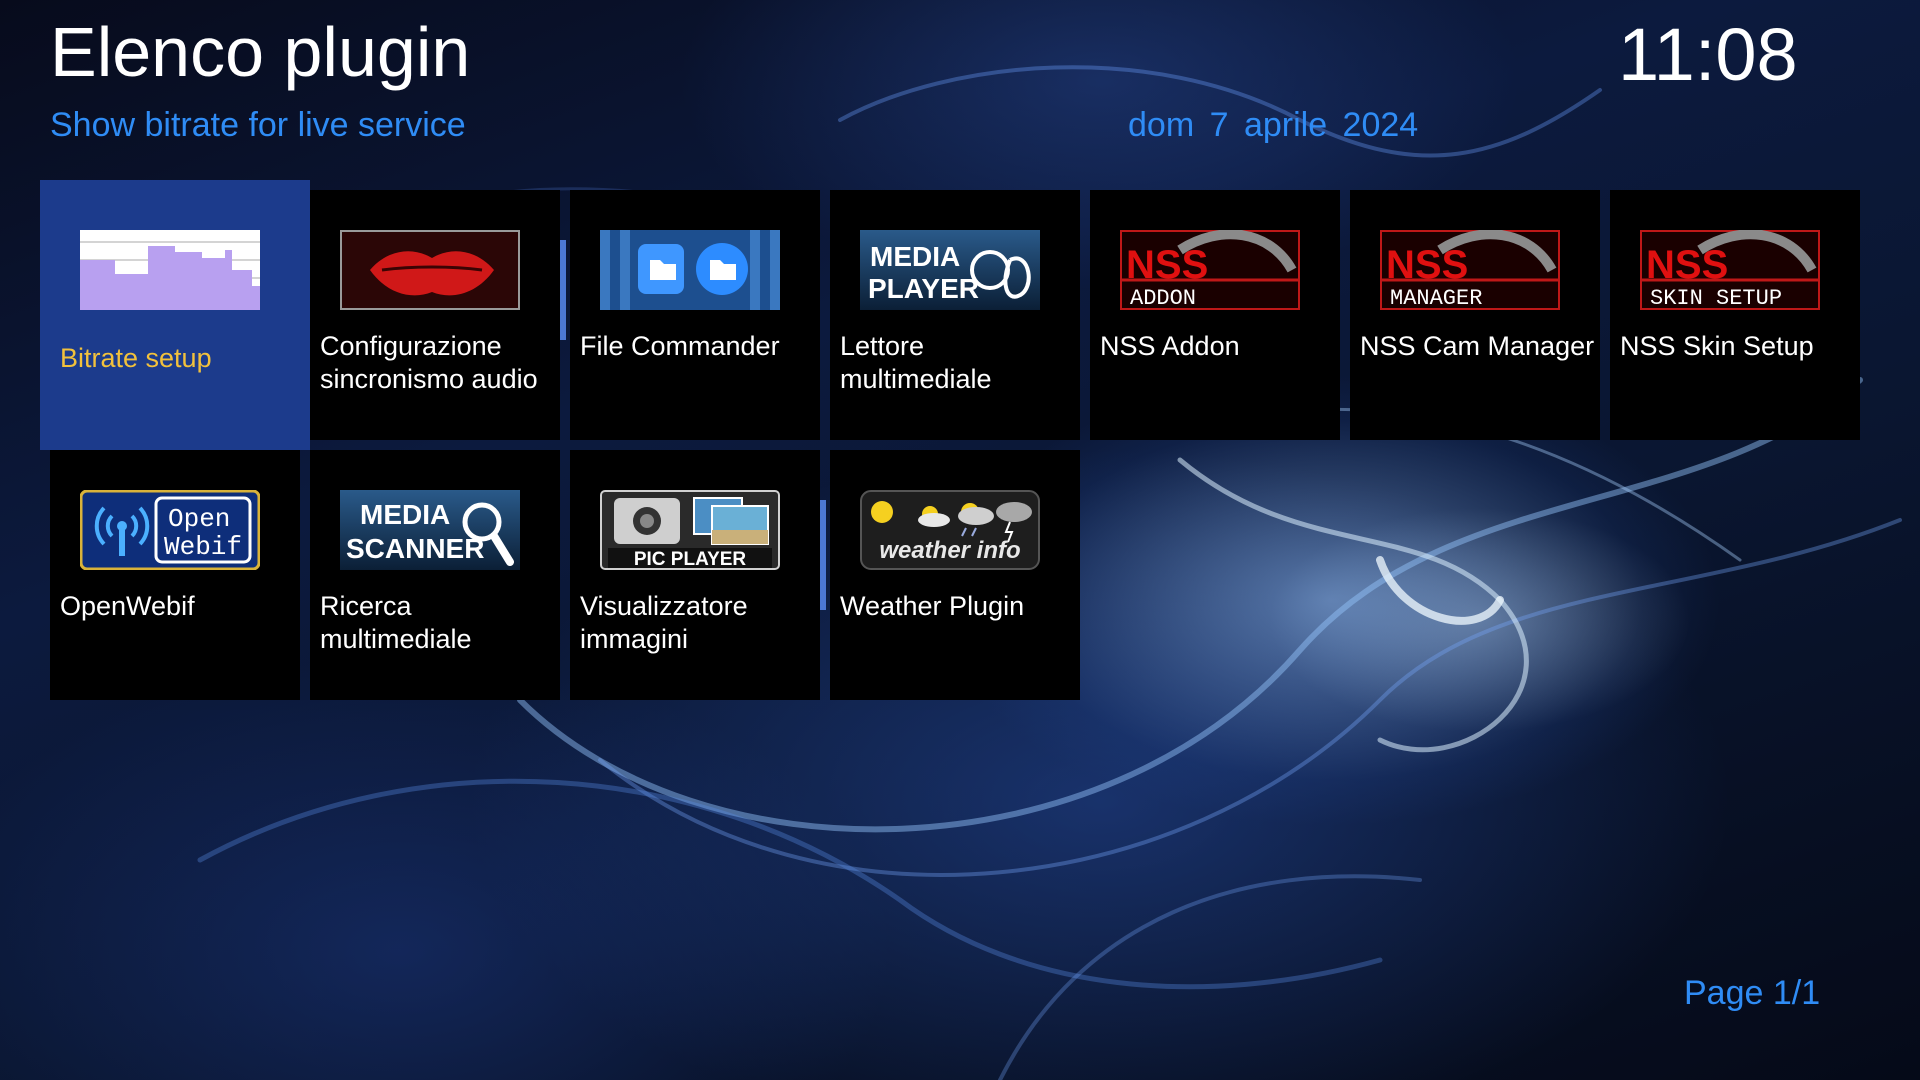 This screenshot has height=1080, width=1920. I want to click on tile-label: Visualizzatore immagini, so click(664, 622).